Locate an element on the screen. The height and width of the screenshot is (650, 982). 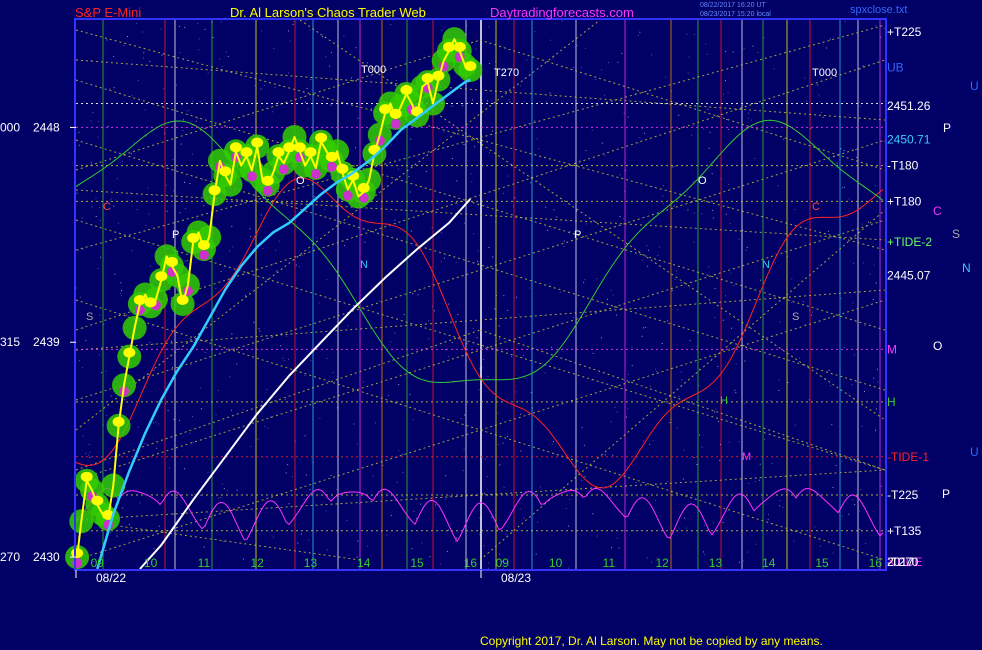
level-label: M is located at coordinates (892, 349).